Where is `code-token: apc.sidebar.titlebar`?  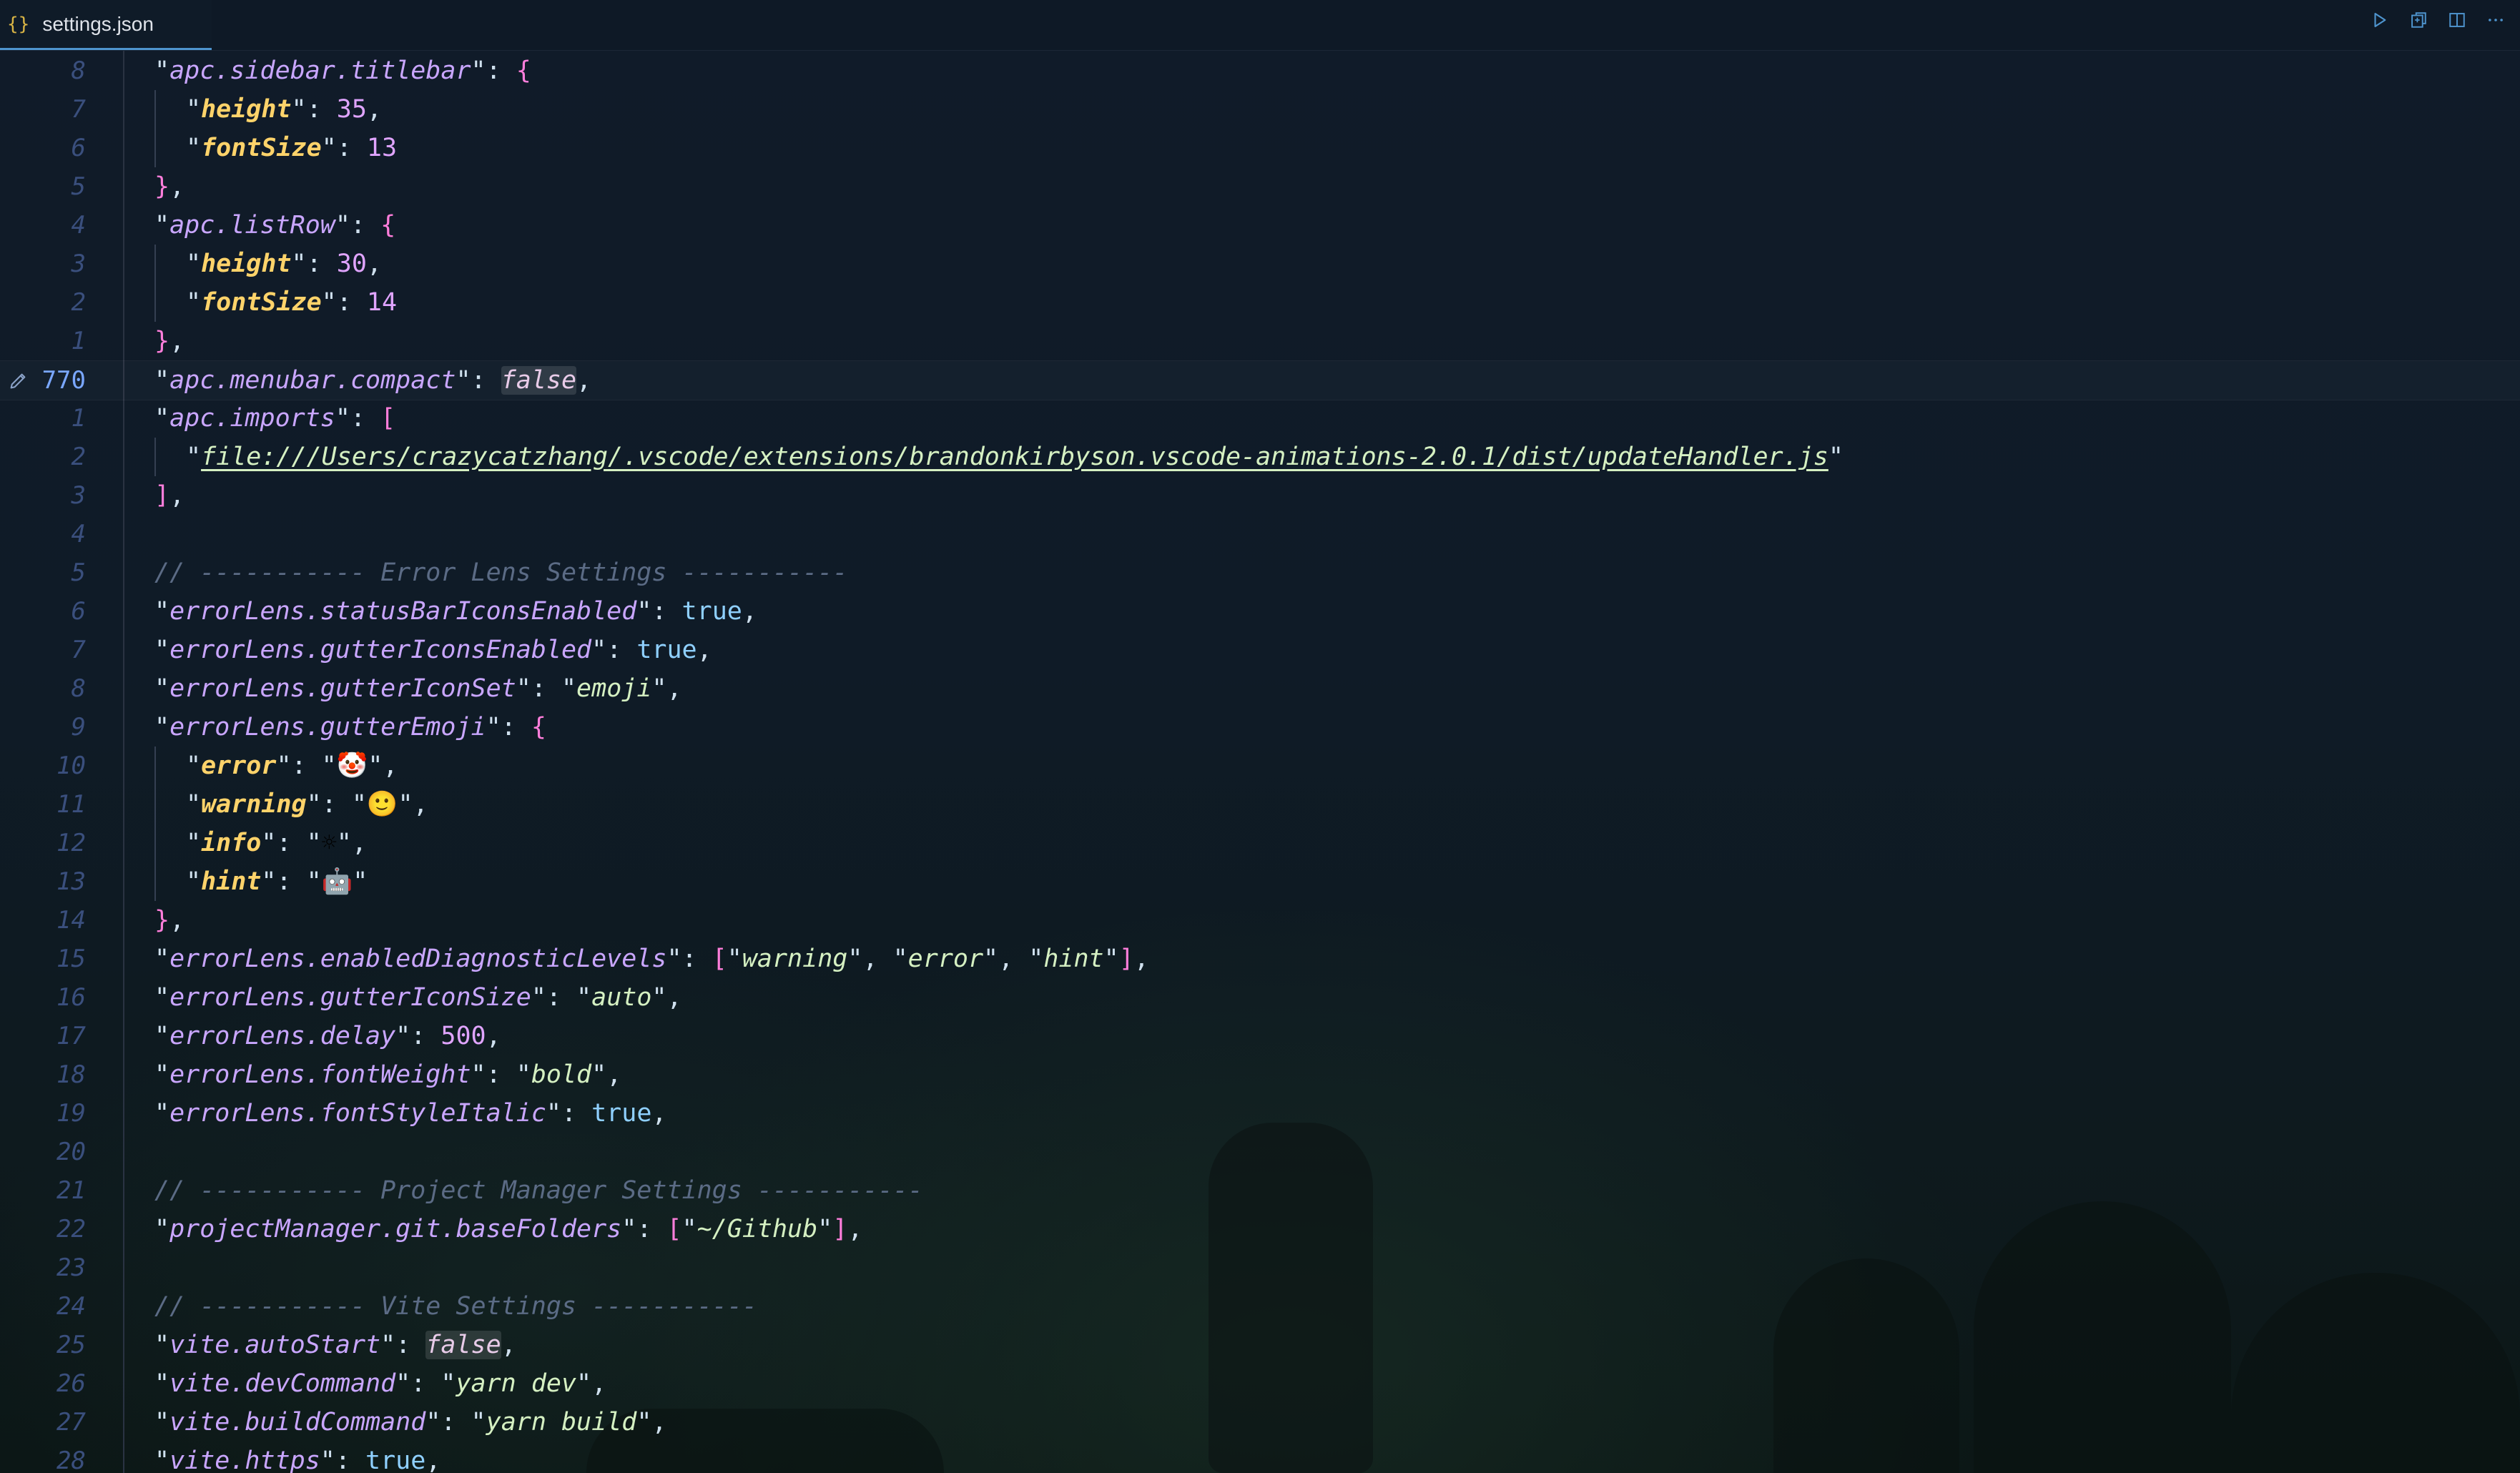
code-token: apc.sidebar.titlebar is located at coordinates (320, 70).